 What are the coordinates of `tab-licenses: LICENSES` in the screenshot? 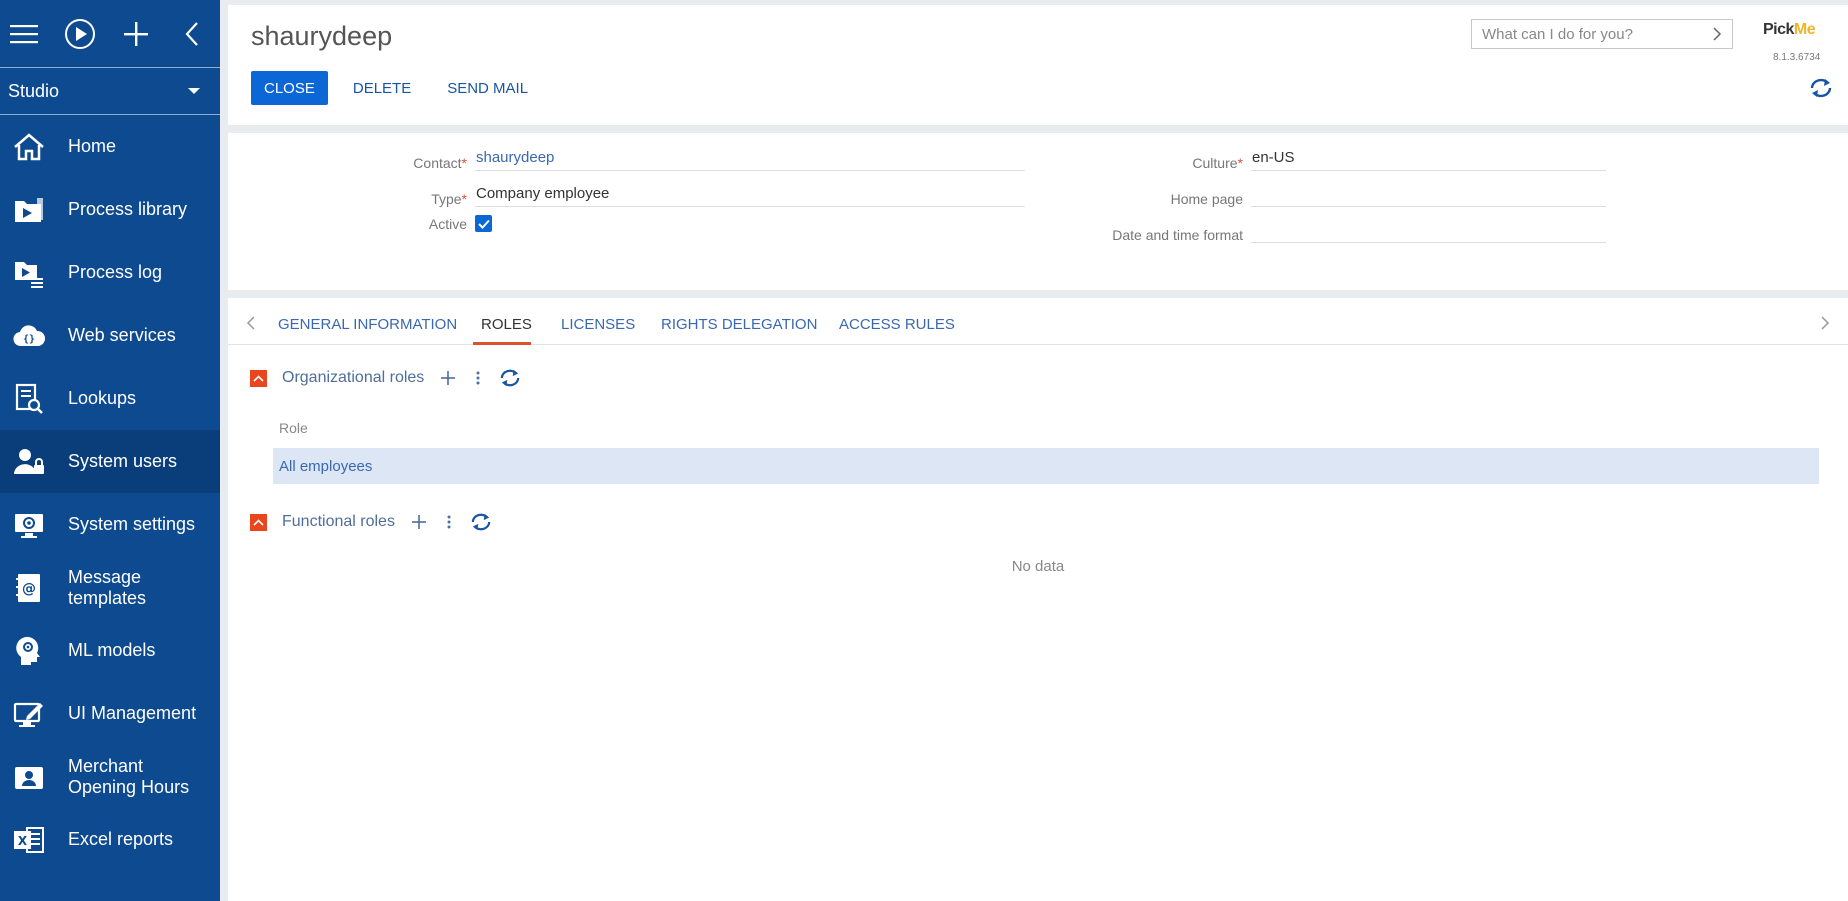 It's located at (598, 324).